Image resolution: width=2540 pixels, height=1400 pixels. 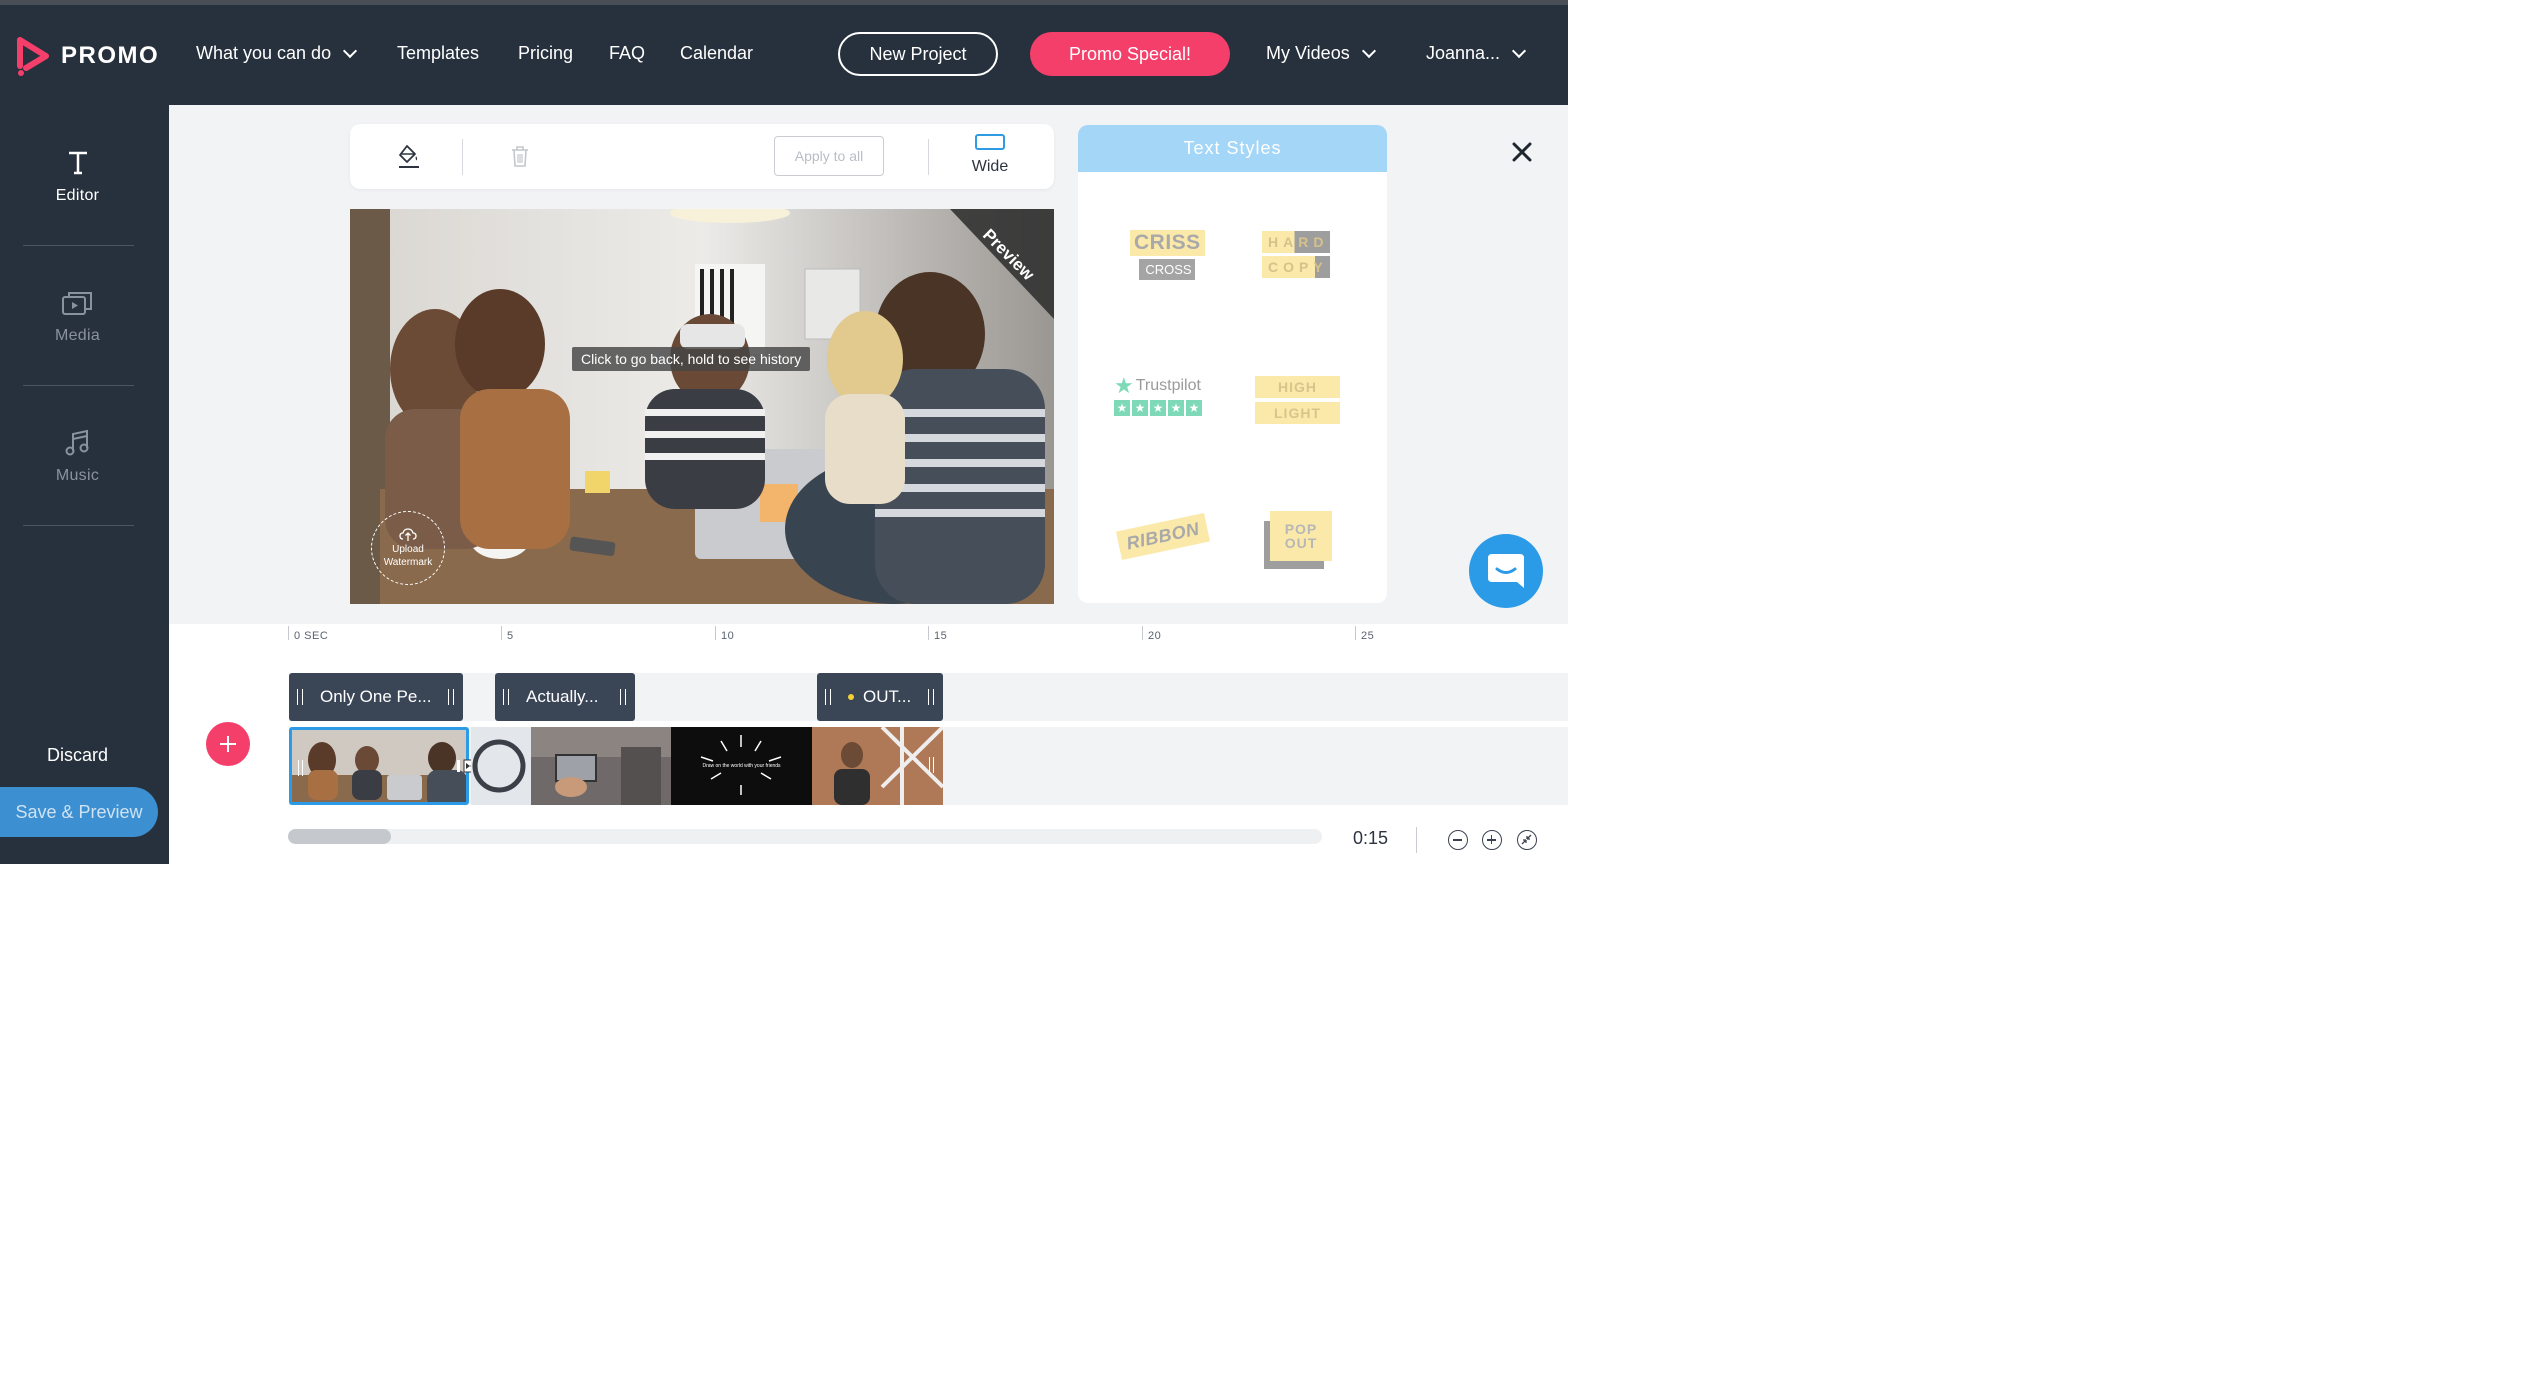 What do you see at coordinates (79, 812) in the screenshot?
I see `save-preview-button: Save & Preview` at bounding box center [79, 812].